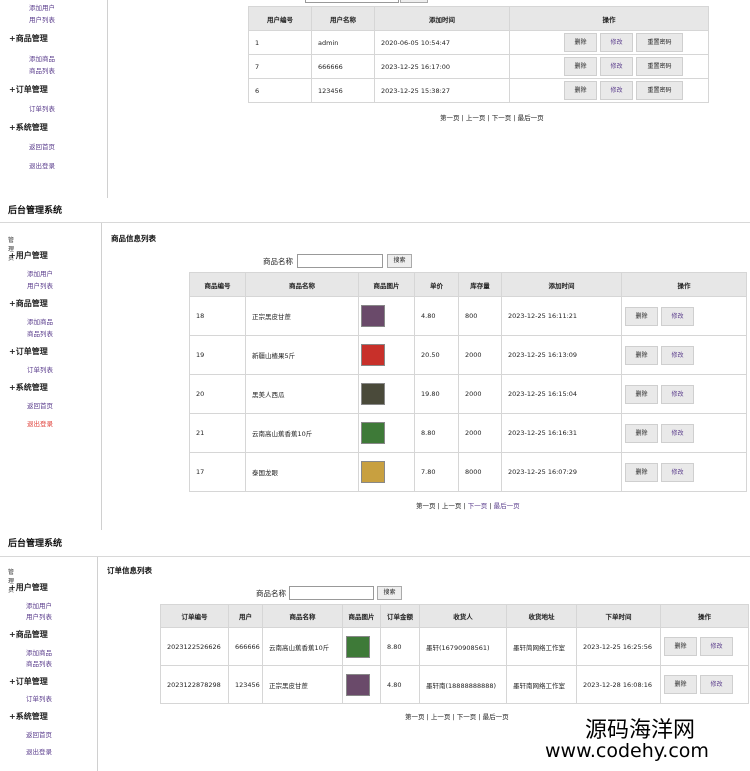 The image size is (750, 771). What do you see at coordinates (414, 1) in the screenshot?
I see `search-button-cropped` at bounding box center [414, 1].